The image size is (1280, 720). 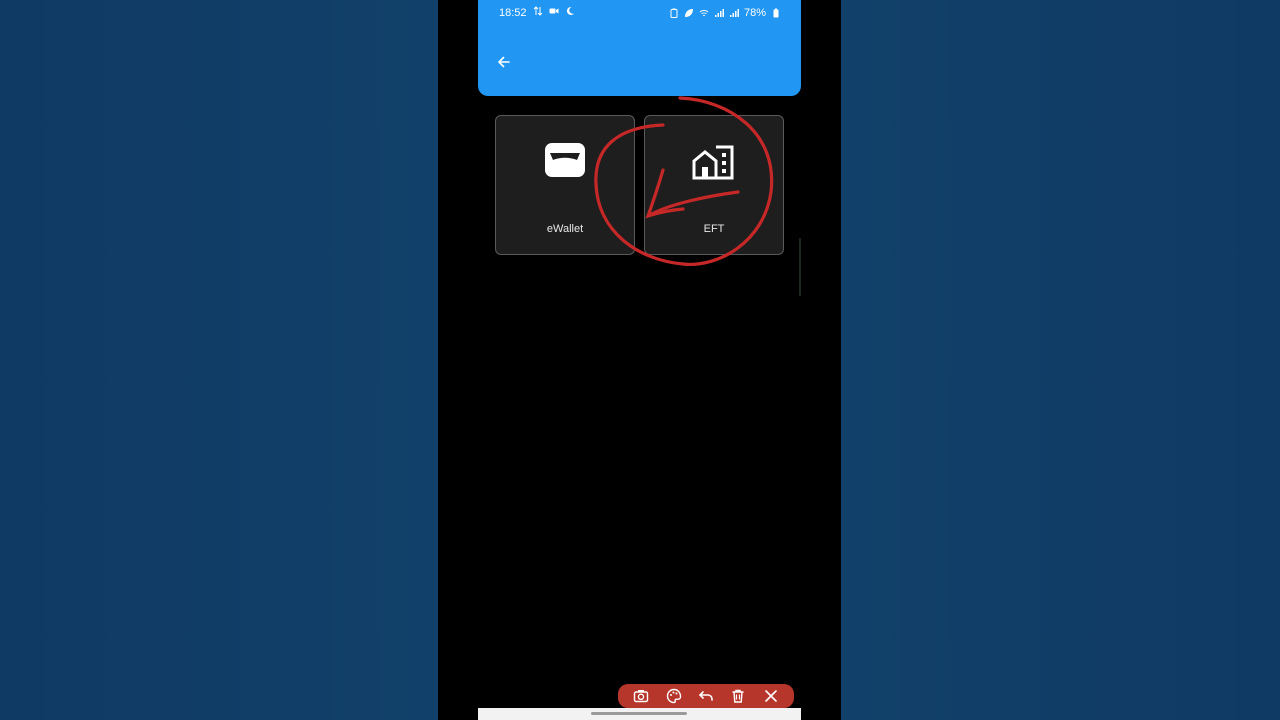 What do you see at coordinates (714, 229) in the screenshot?
I see `eft-label: EFT` at bounding box center [714, 229].